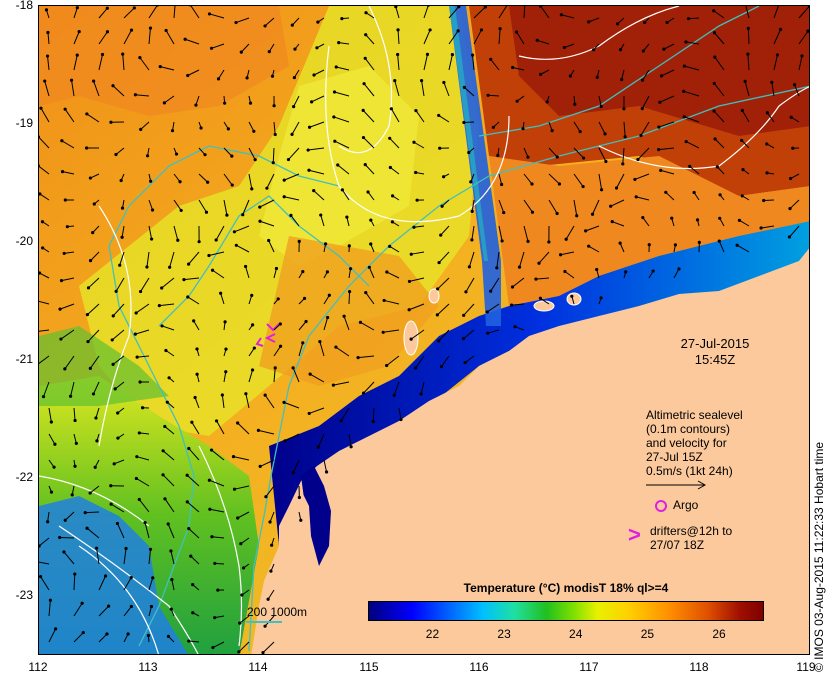 This screenshot has width=840, height=680. I want to click on x-tick: 117, so click(589, 667).